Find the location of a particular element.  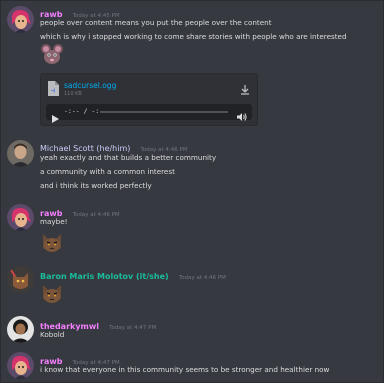

rat-emoji is located at coordinates (52, 54).